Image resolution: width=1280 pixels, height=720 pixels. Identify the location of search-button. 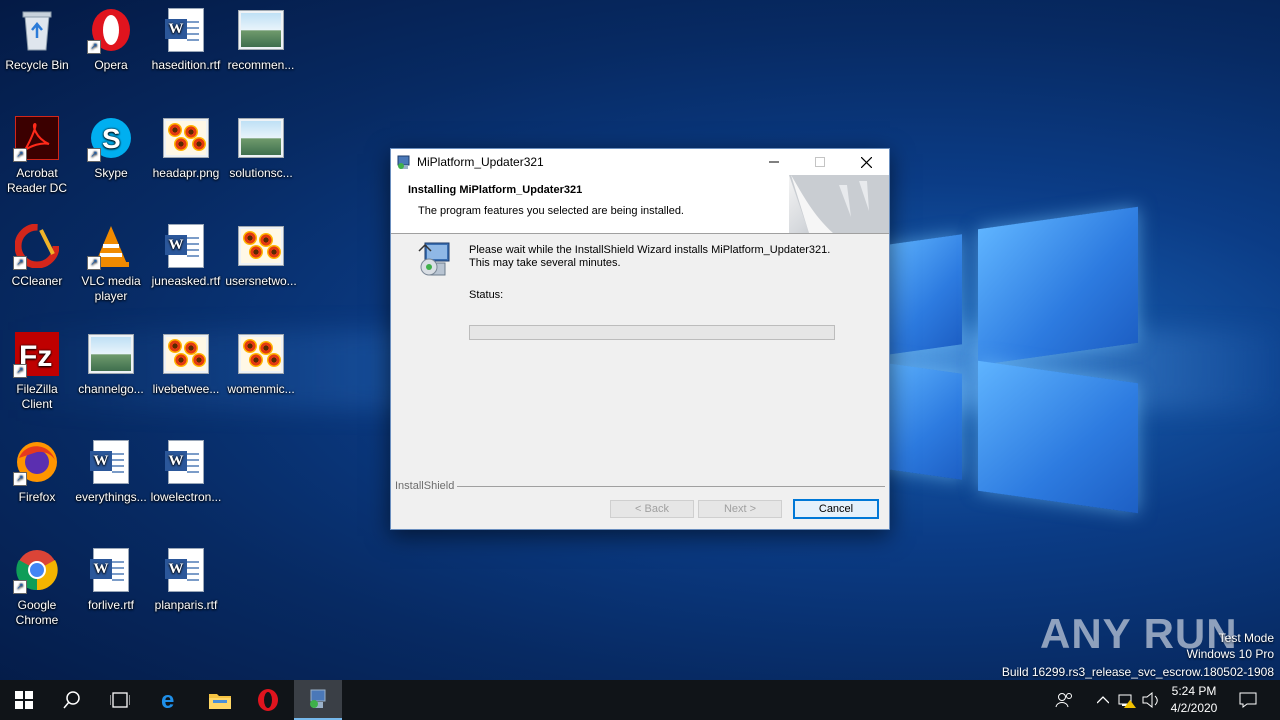
(72, 700).